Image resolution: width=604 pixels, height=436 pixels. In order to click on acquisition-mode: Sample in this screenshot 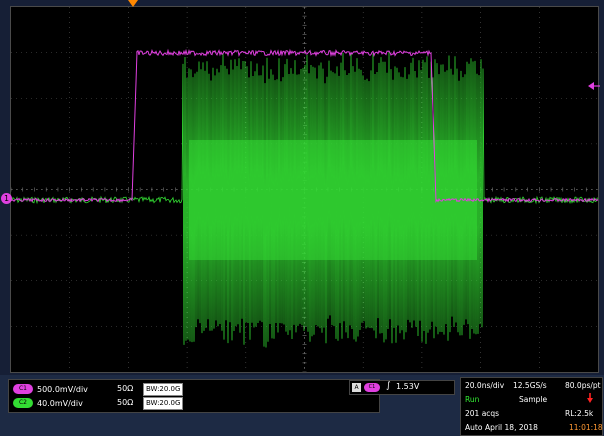, I will do `click(533, 399)`.